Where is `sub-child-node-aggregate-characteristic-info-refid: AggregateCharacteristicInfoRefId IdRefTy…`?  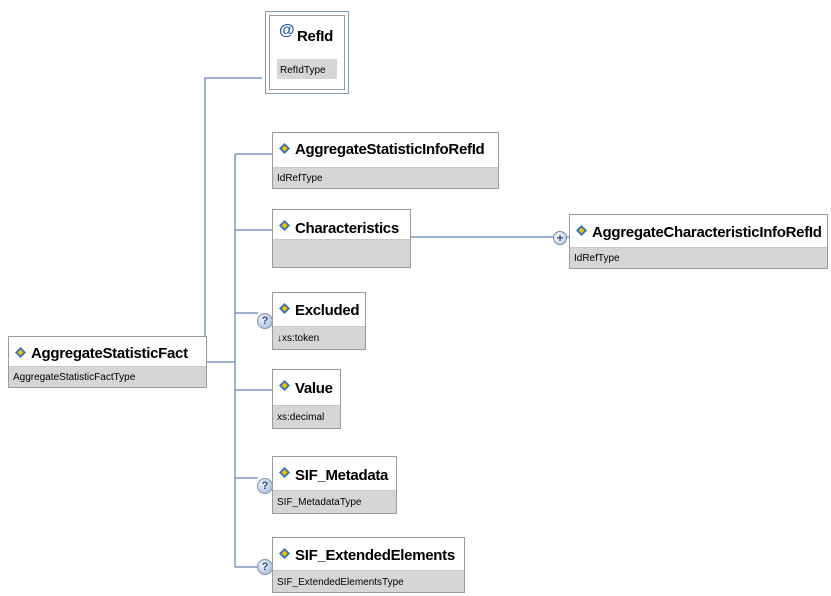
sub-child-node-aggregate-characteristic-info-refid: AggregateCharacteristicInfoRefId IdRefTy… is located at coordinates (698, 241).